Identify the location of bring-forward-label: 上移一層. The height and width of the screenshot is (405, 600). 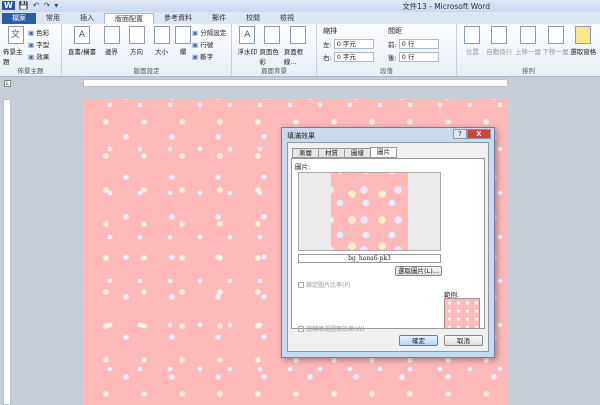
(528, 52).